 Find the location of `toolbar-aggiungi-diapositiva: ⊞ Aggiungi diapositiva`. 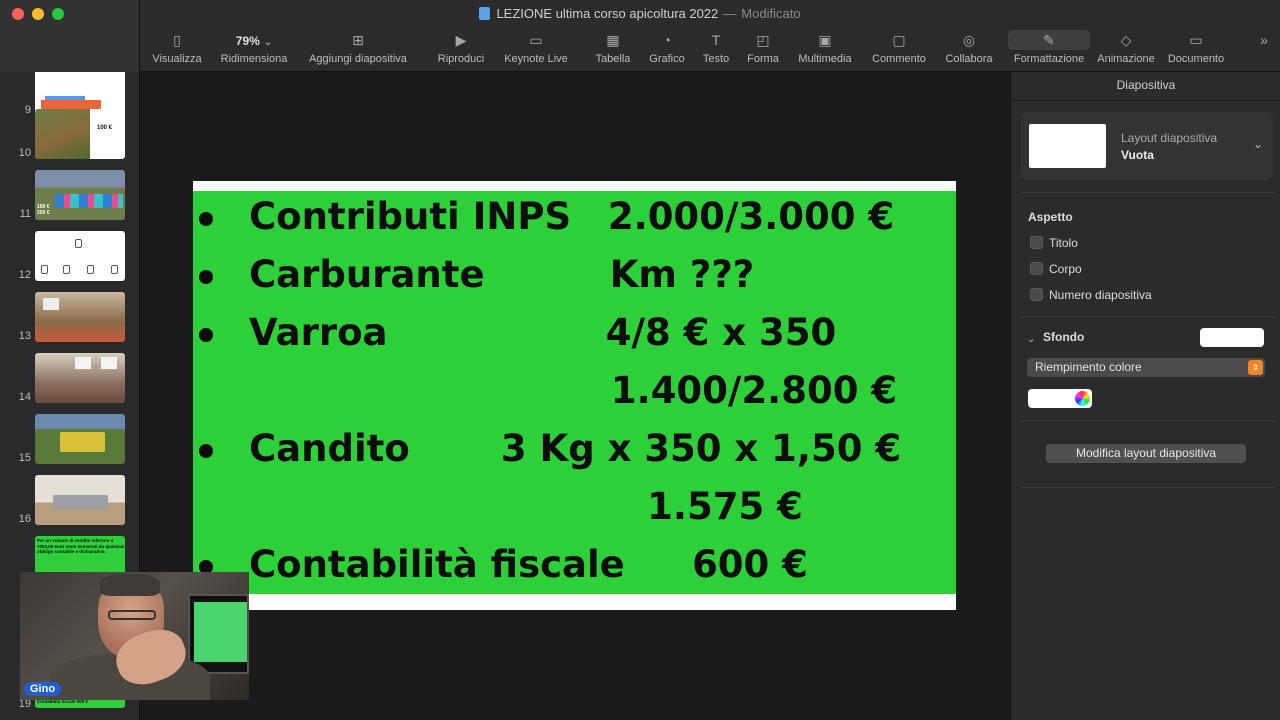

toolbar-aggiungi-diapositiva: ⊞ Aggiungi diapositiva is located at coordinates (358, 47).